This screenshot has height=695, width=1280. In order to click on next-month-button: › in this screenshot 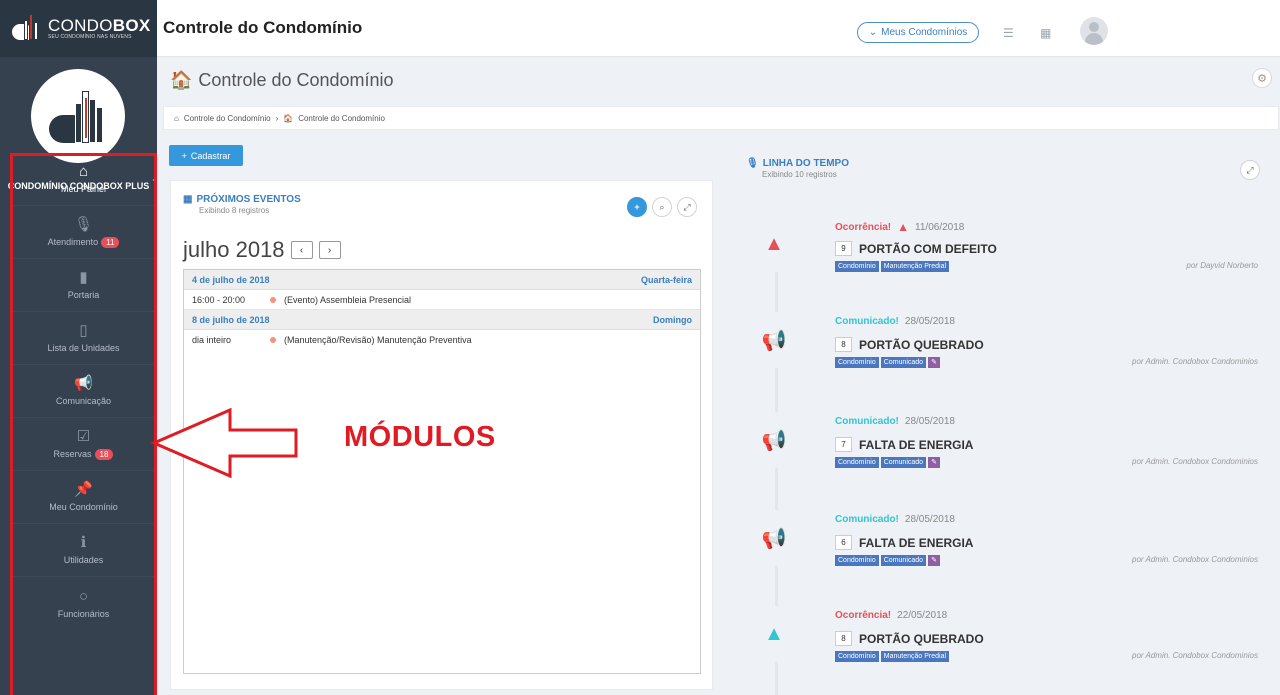, I will do `click(329, 250)`.